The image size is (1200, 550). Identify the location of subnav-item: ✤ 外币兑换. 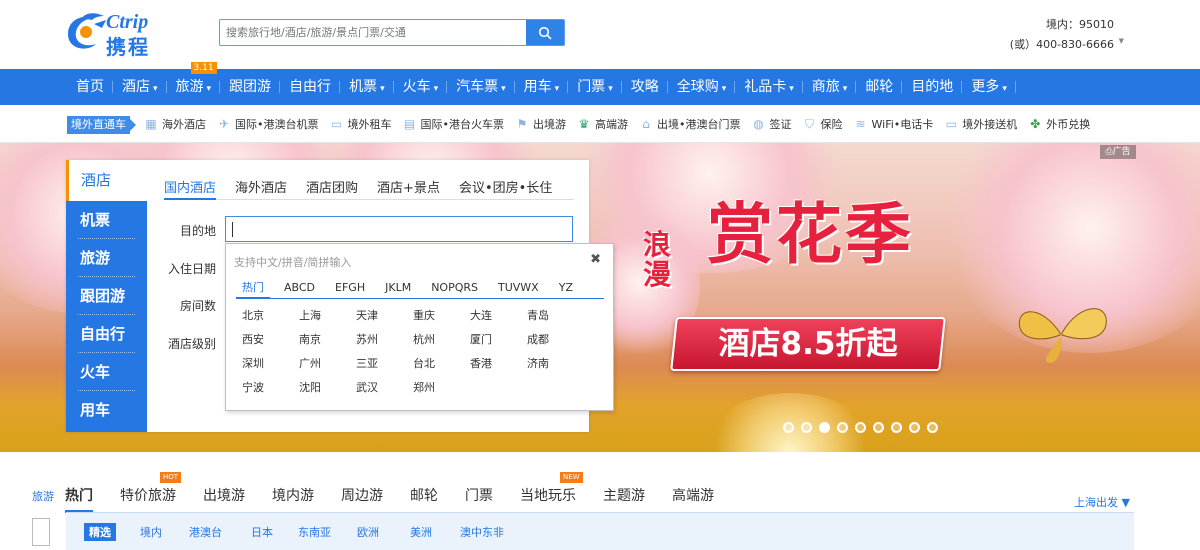
(1059, 124).